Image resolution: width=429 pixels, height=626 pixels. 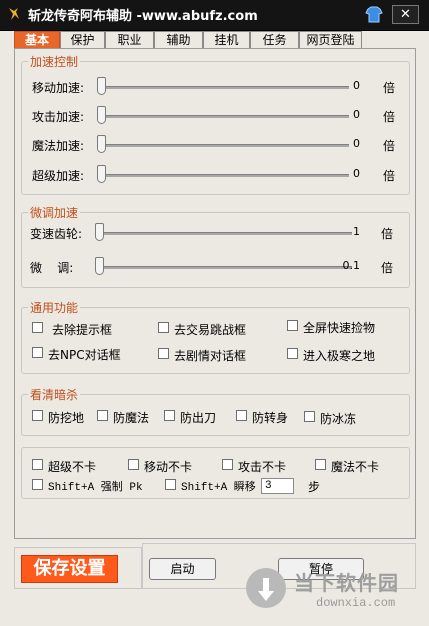 I want to click on checkbox-label: 防挖地, so click(x=66, y=418).